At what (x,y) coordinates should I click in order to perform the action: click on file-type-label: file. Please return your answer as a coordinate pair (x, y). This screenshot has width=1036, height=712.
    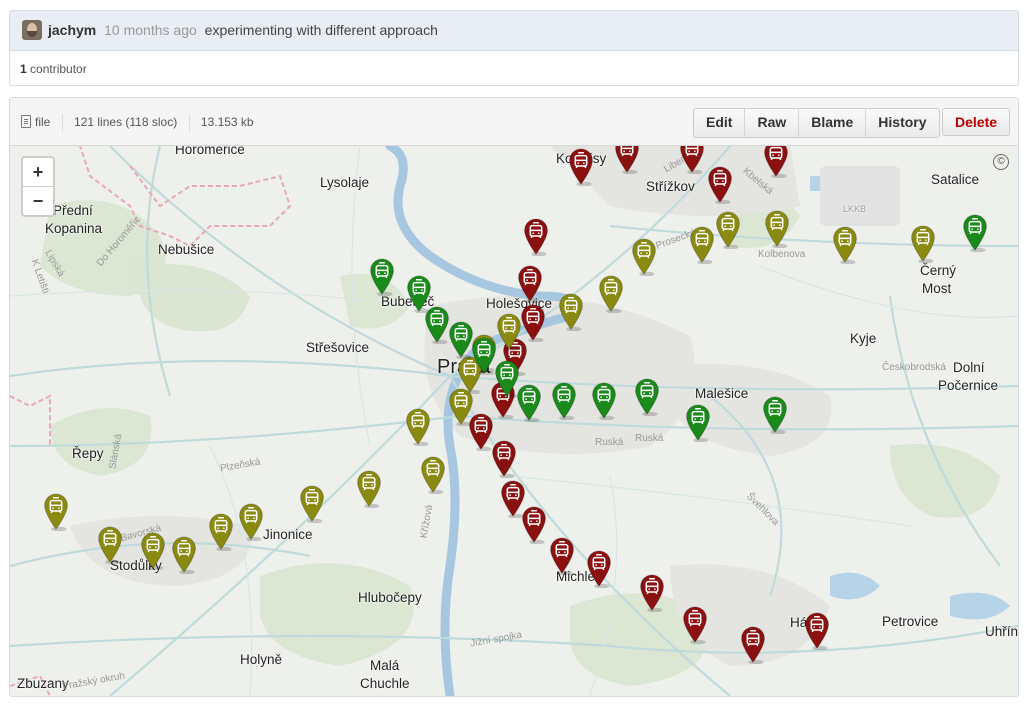
    Looking at the image, I should click on (43, 122).